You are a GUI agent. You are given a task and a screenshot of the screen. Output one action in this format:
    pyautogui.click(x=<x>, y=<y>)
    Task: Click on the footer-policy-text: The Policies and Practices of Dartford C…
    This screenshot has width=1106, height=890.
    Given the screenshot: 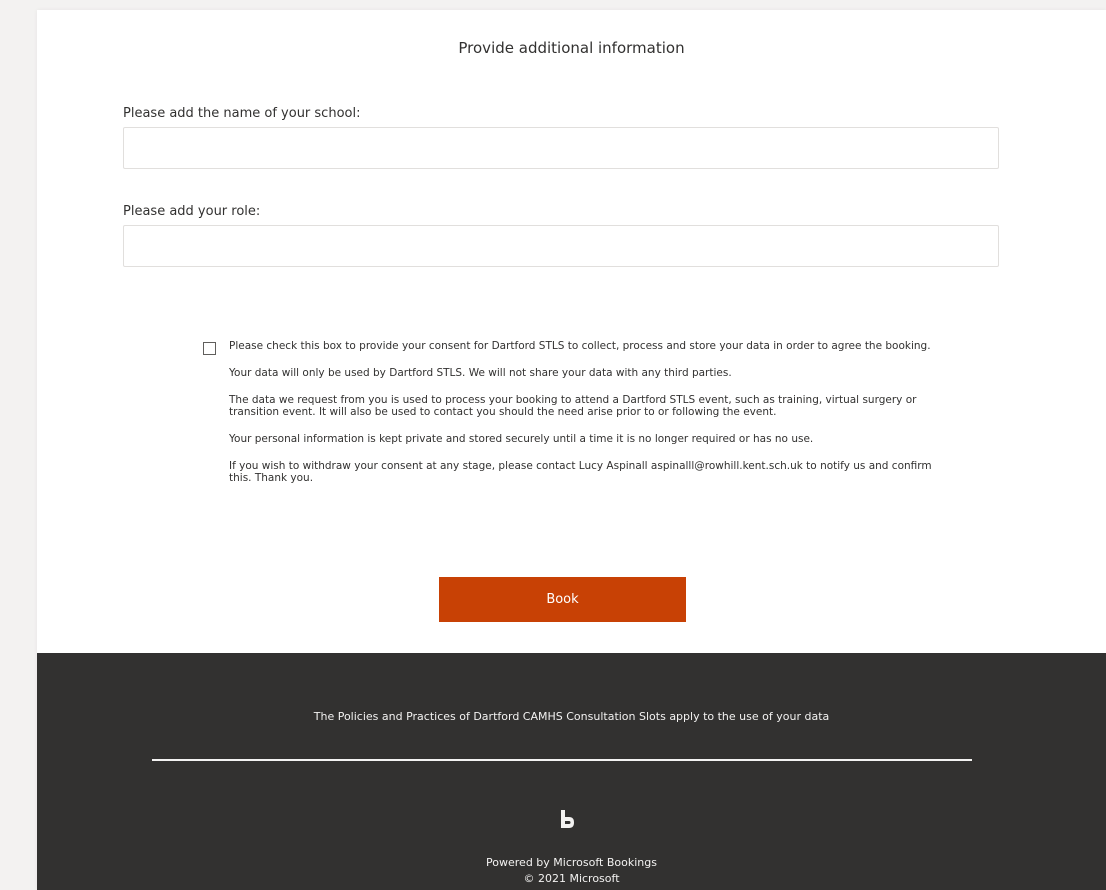 What is the action you would take?
    pyautogui.click(x=571, y=716)
    